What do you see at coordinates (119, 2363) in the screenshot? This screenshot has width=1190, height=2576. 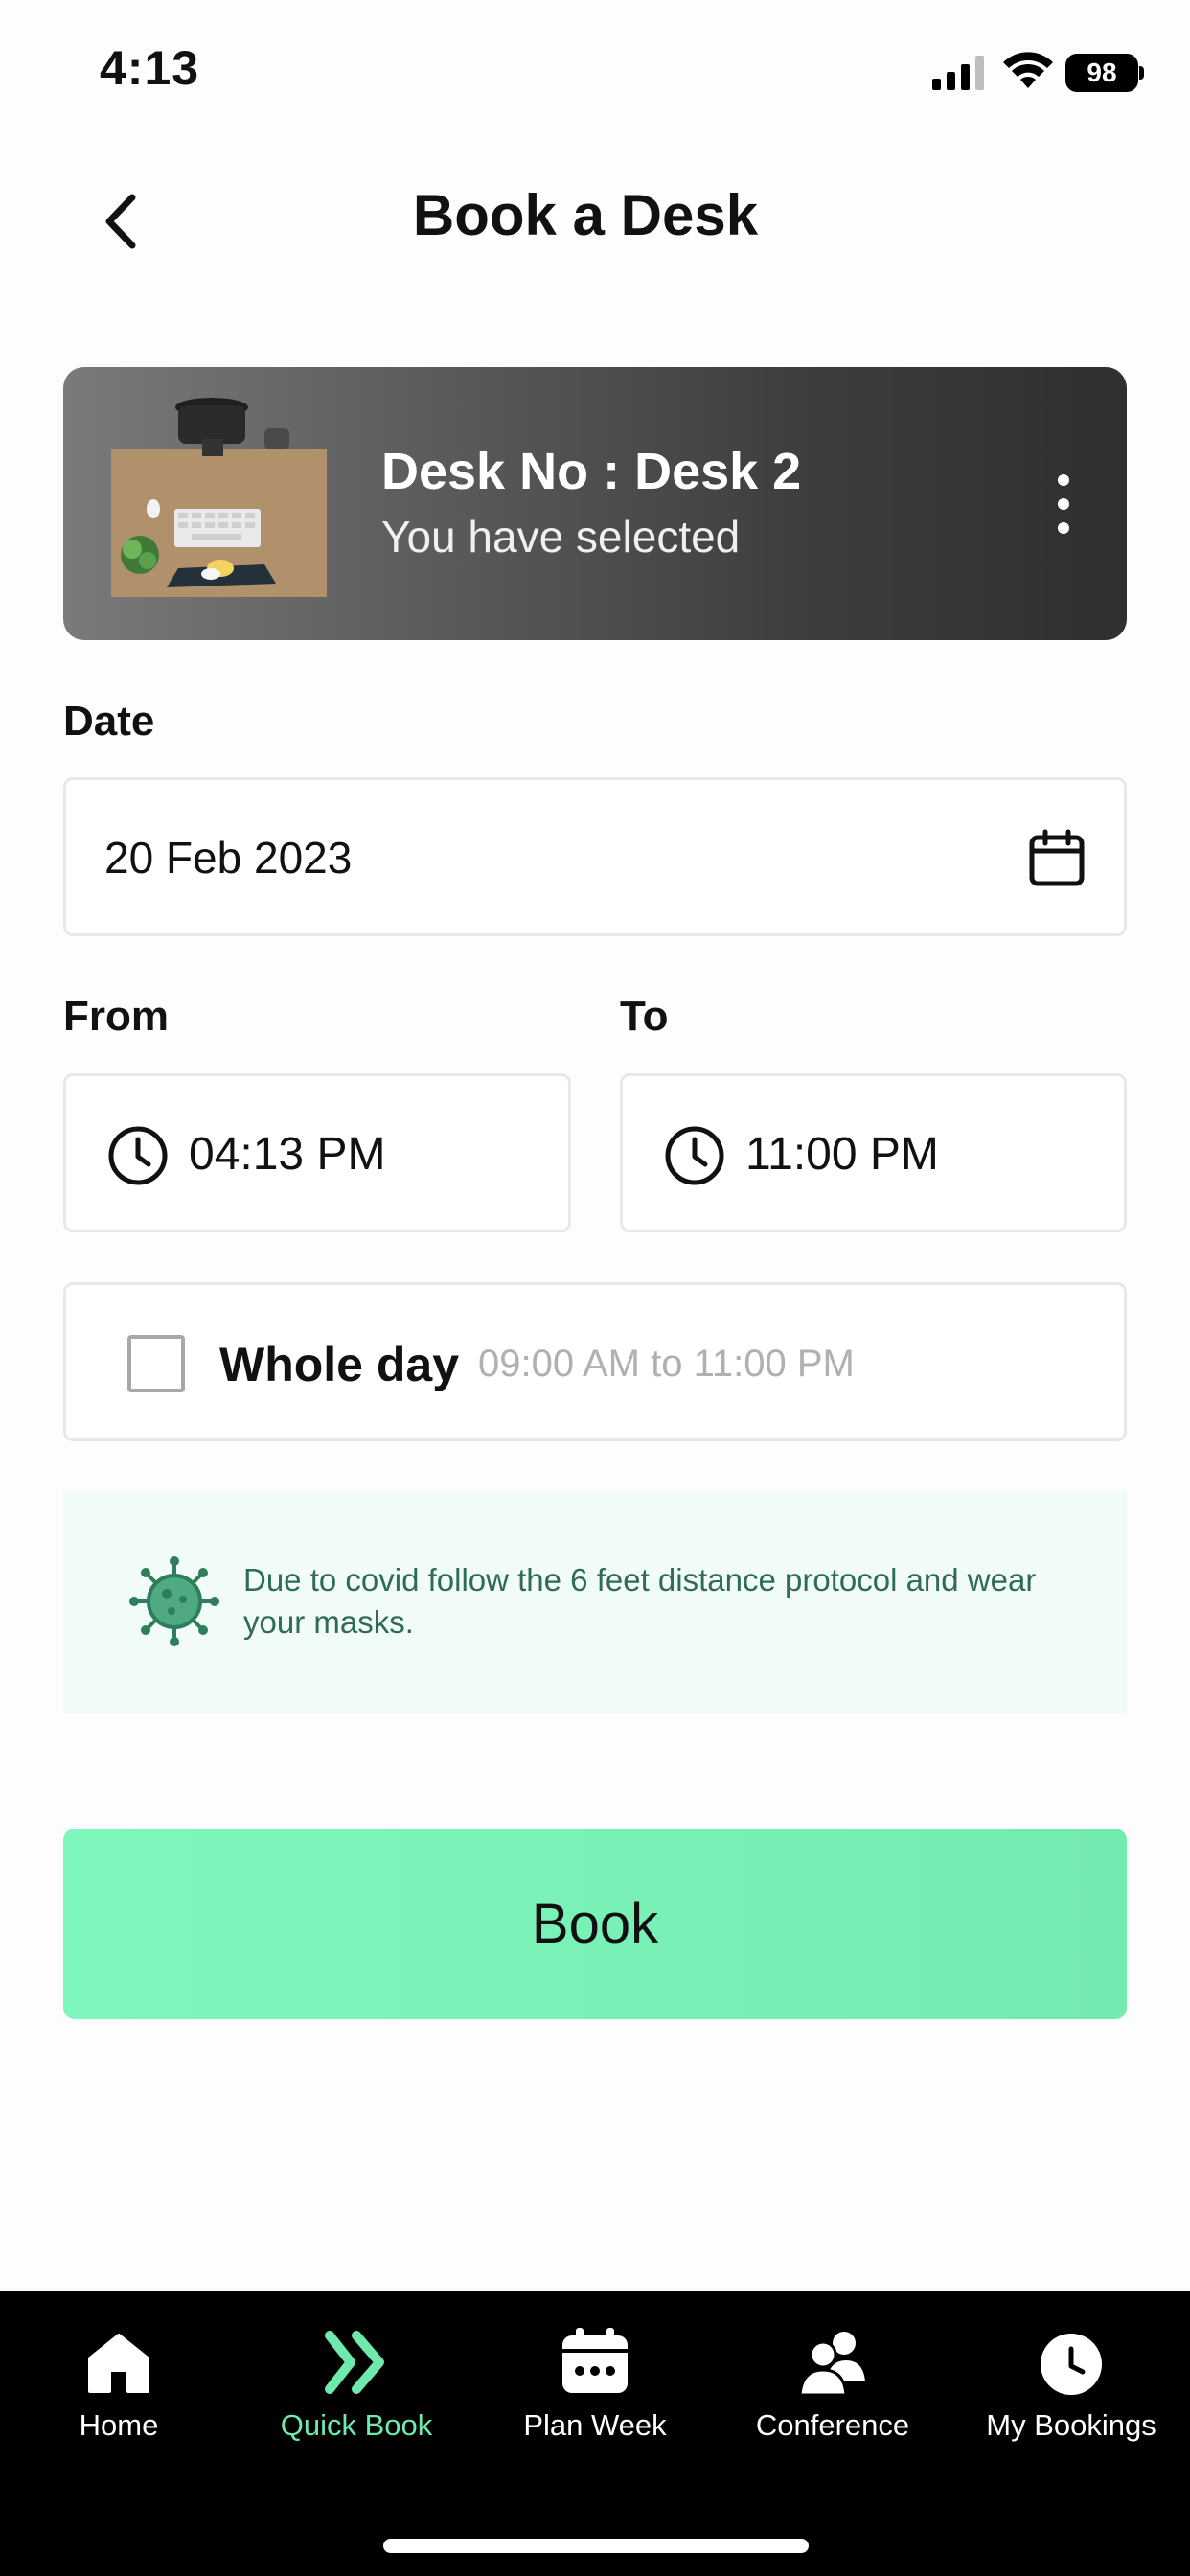 I see `home-icon` at bounding box center [119, 2363].